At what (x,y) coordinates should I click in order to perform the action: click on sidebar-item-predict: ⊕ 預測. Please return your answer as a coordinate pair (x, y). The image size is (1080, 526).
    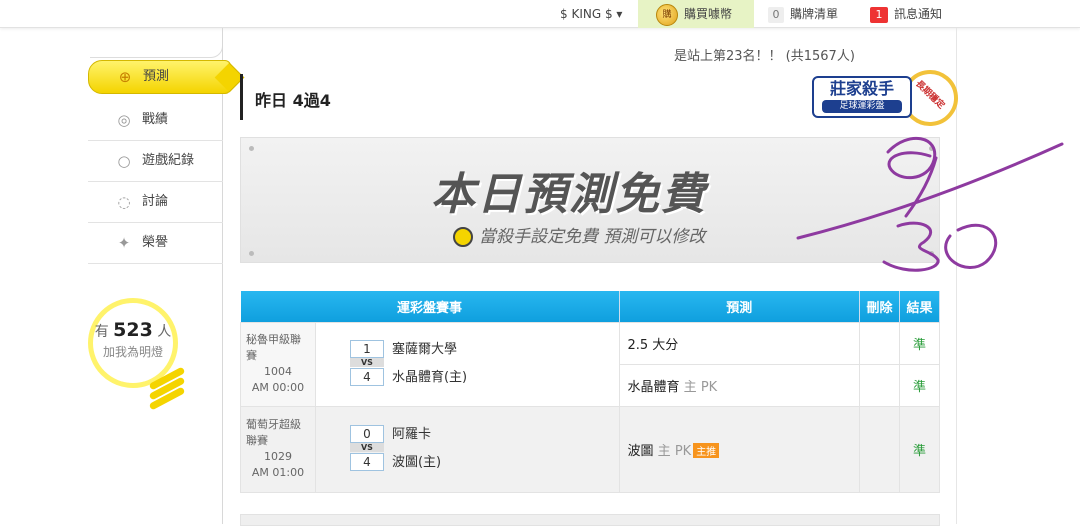
    Looking at the image, I should click on (159, 77).